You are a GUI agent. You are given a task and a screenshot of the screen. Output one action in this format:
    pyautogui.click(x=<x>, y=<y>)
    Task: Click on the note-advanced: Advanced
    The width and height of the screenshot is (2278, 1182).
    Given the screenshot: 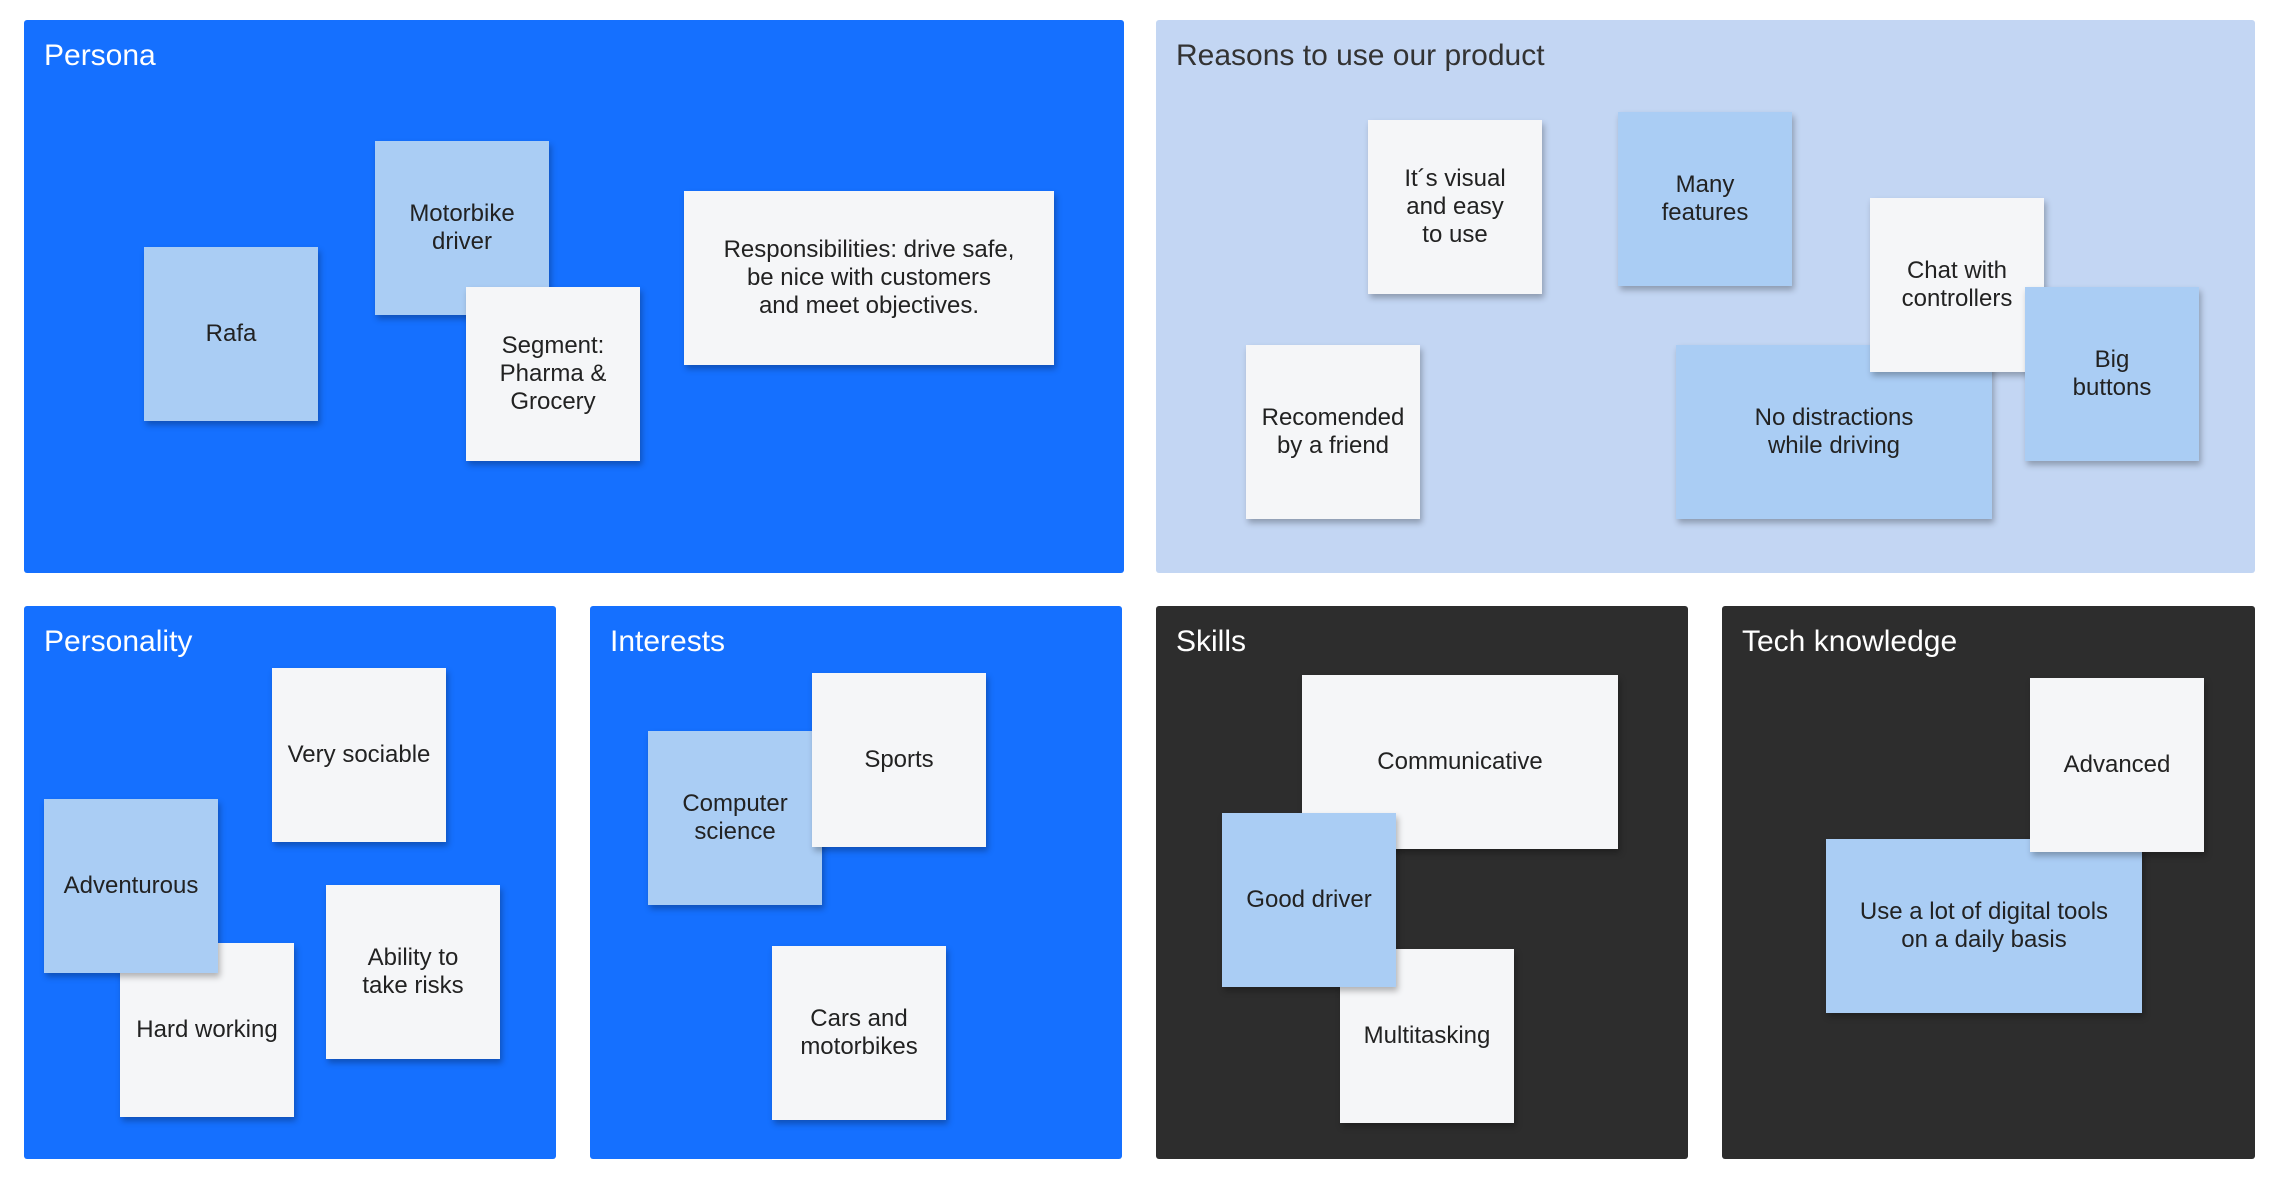 What is the action you would take?
    pyautogui.click(x=2117, y=765)
    